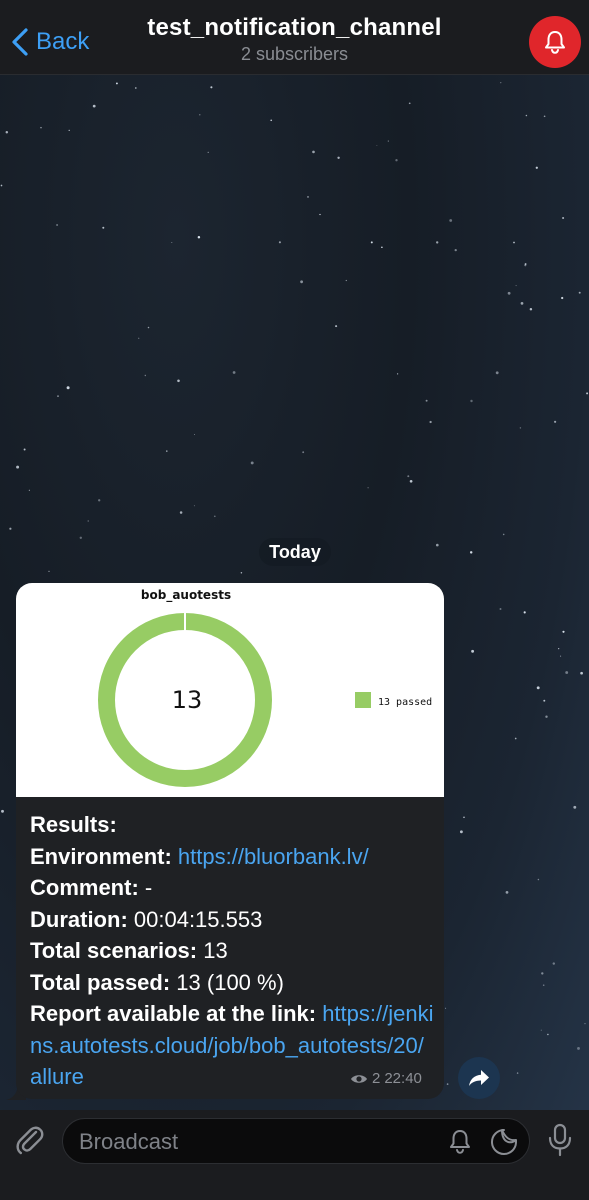  I want to click on input-placeholder: Broadcast, so click(129, 1141).